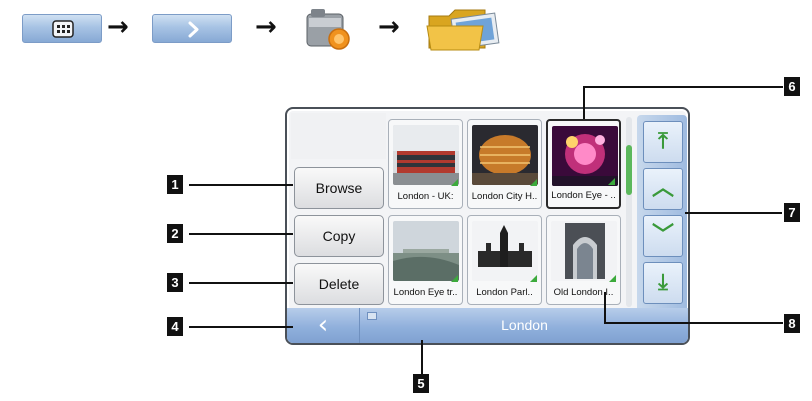 The image size is (812, 401). I want to click on scroll-top-button: ⤒, so click(663, 142).